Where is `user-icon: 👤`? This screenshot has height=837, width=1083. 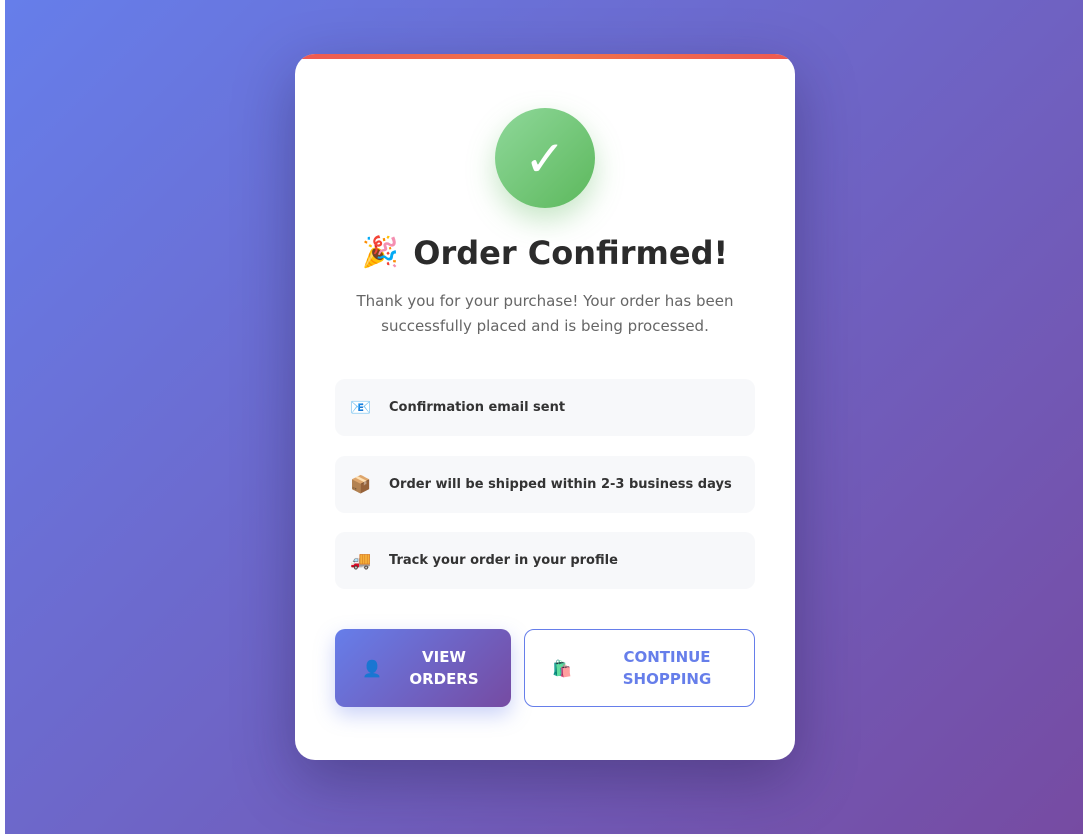 user-icon: 👤 is located at coordinates (372, 668).